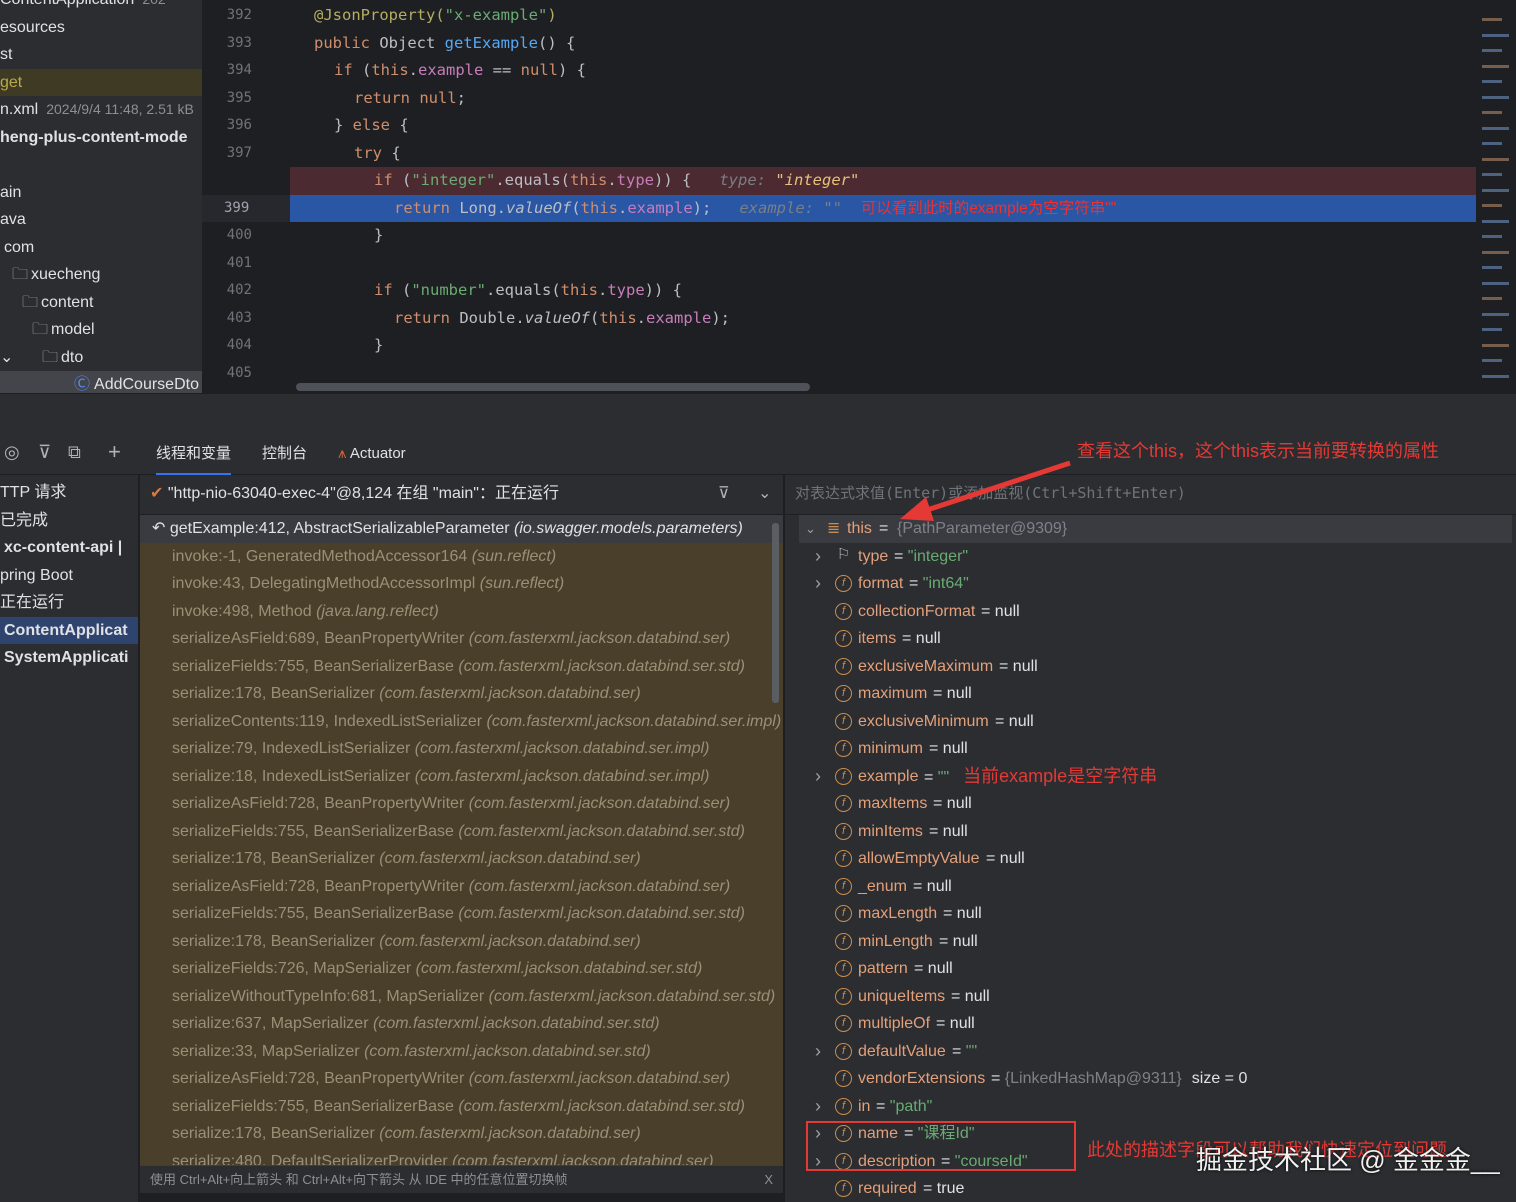  I want to click on tab-threads-variables: 线程和变量, so click(194, 454).